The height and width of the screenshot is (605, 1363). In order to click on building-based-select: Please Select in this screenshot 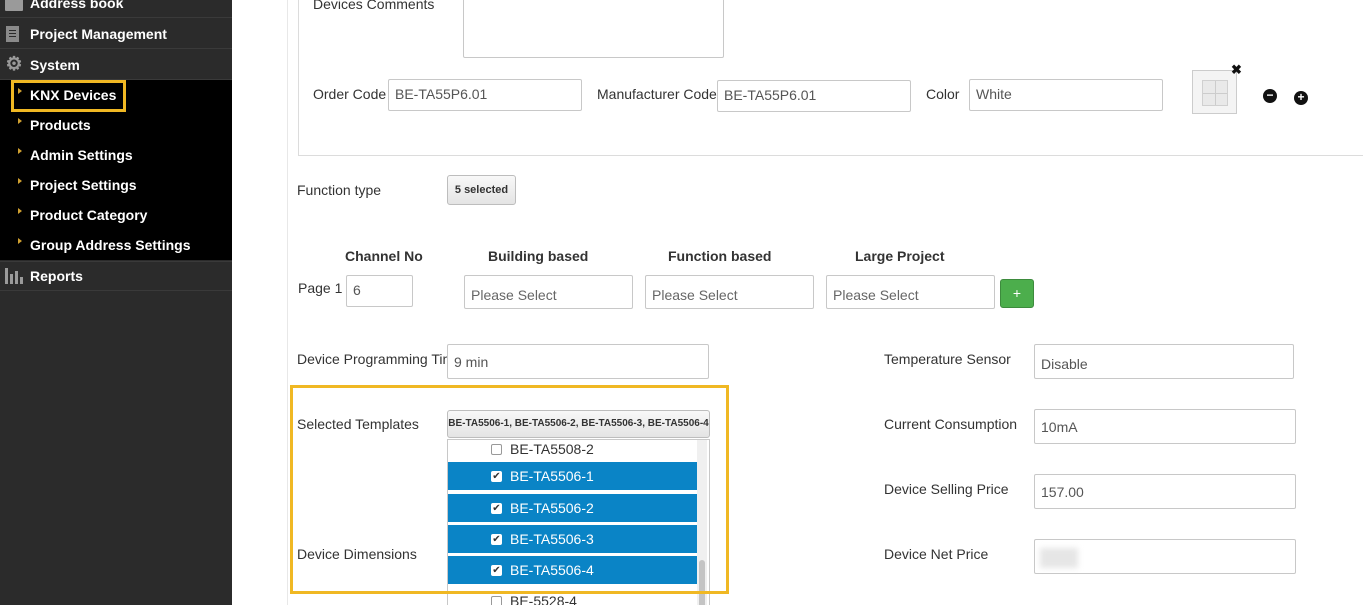, I will do `click(548, 292)`.